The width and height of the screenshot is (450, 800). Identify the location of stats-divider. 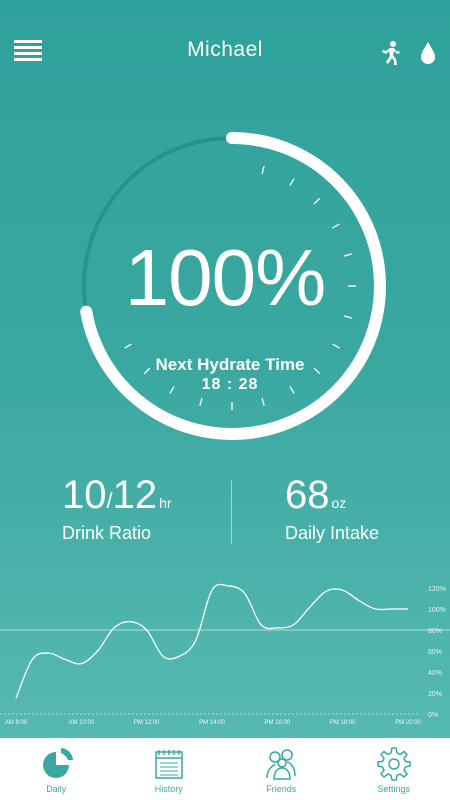
(231, 512).